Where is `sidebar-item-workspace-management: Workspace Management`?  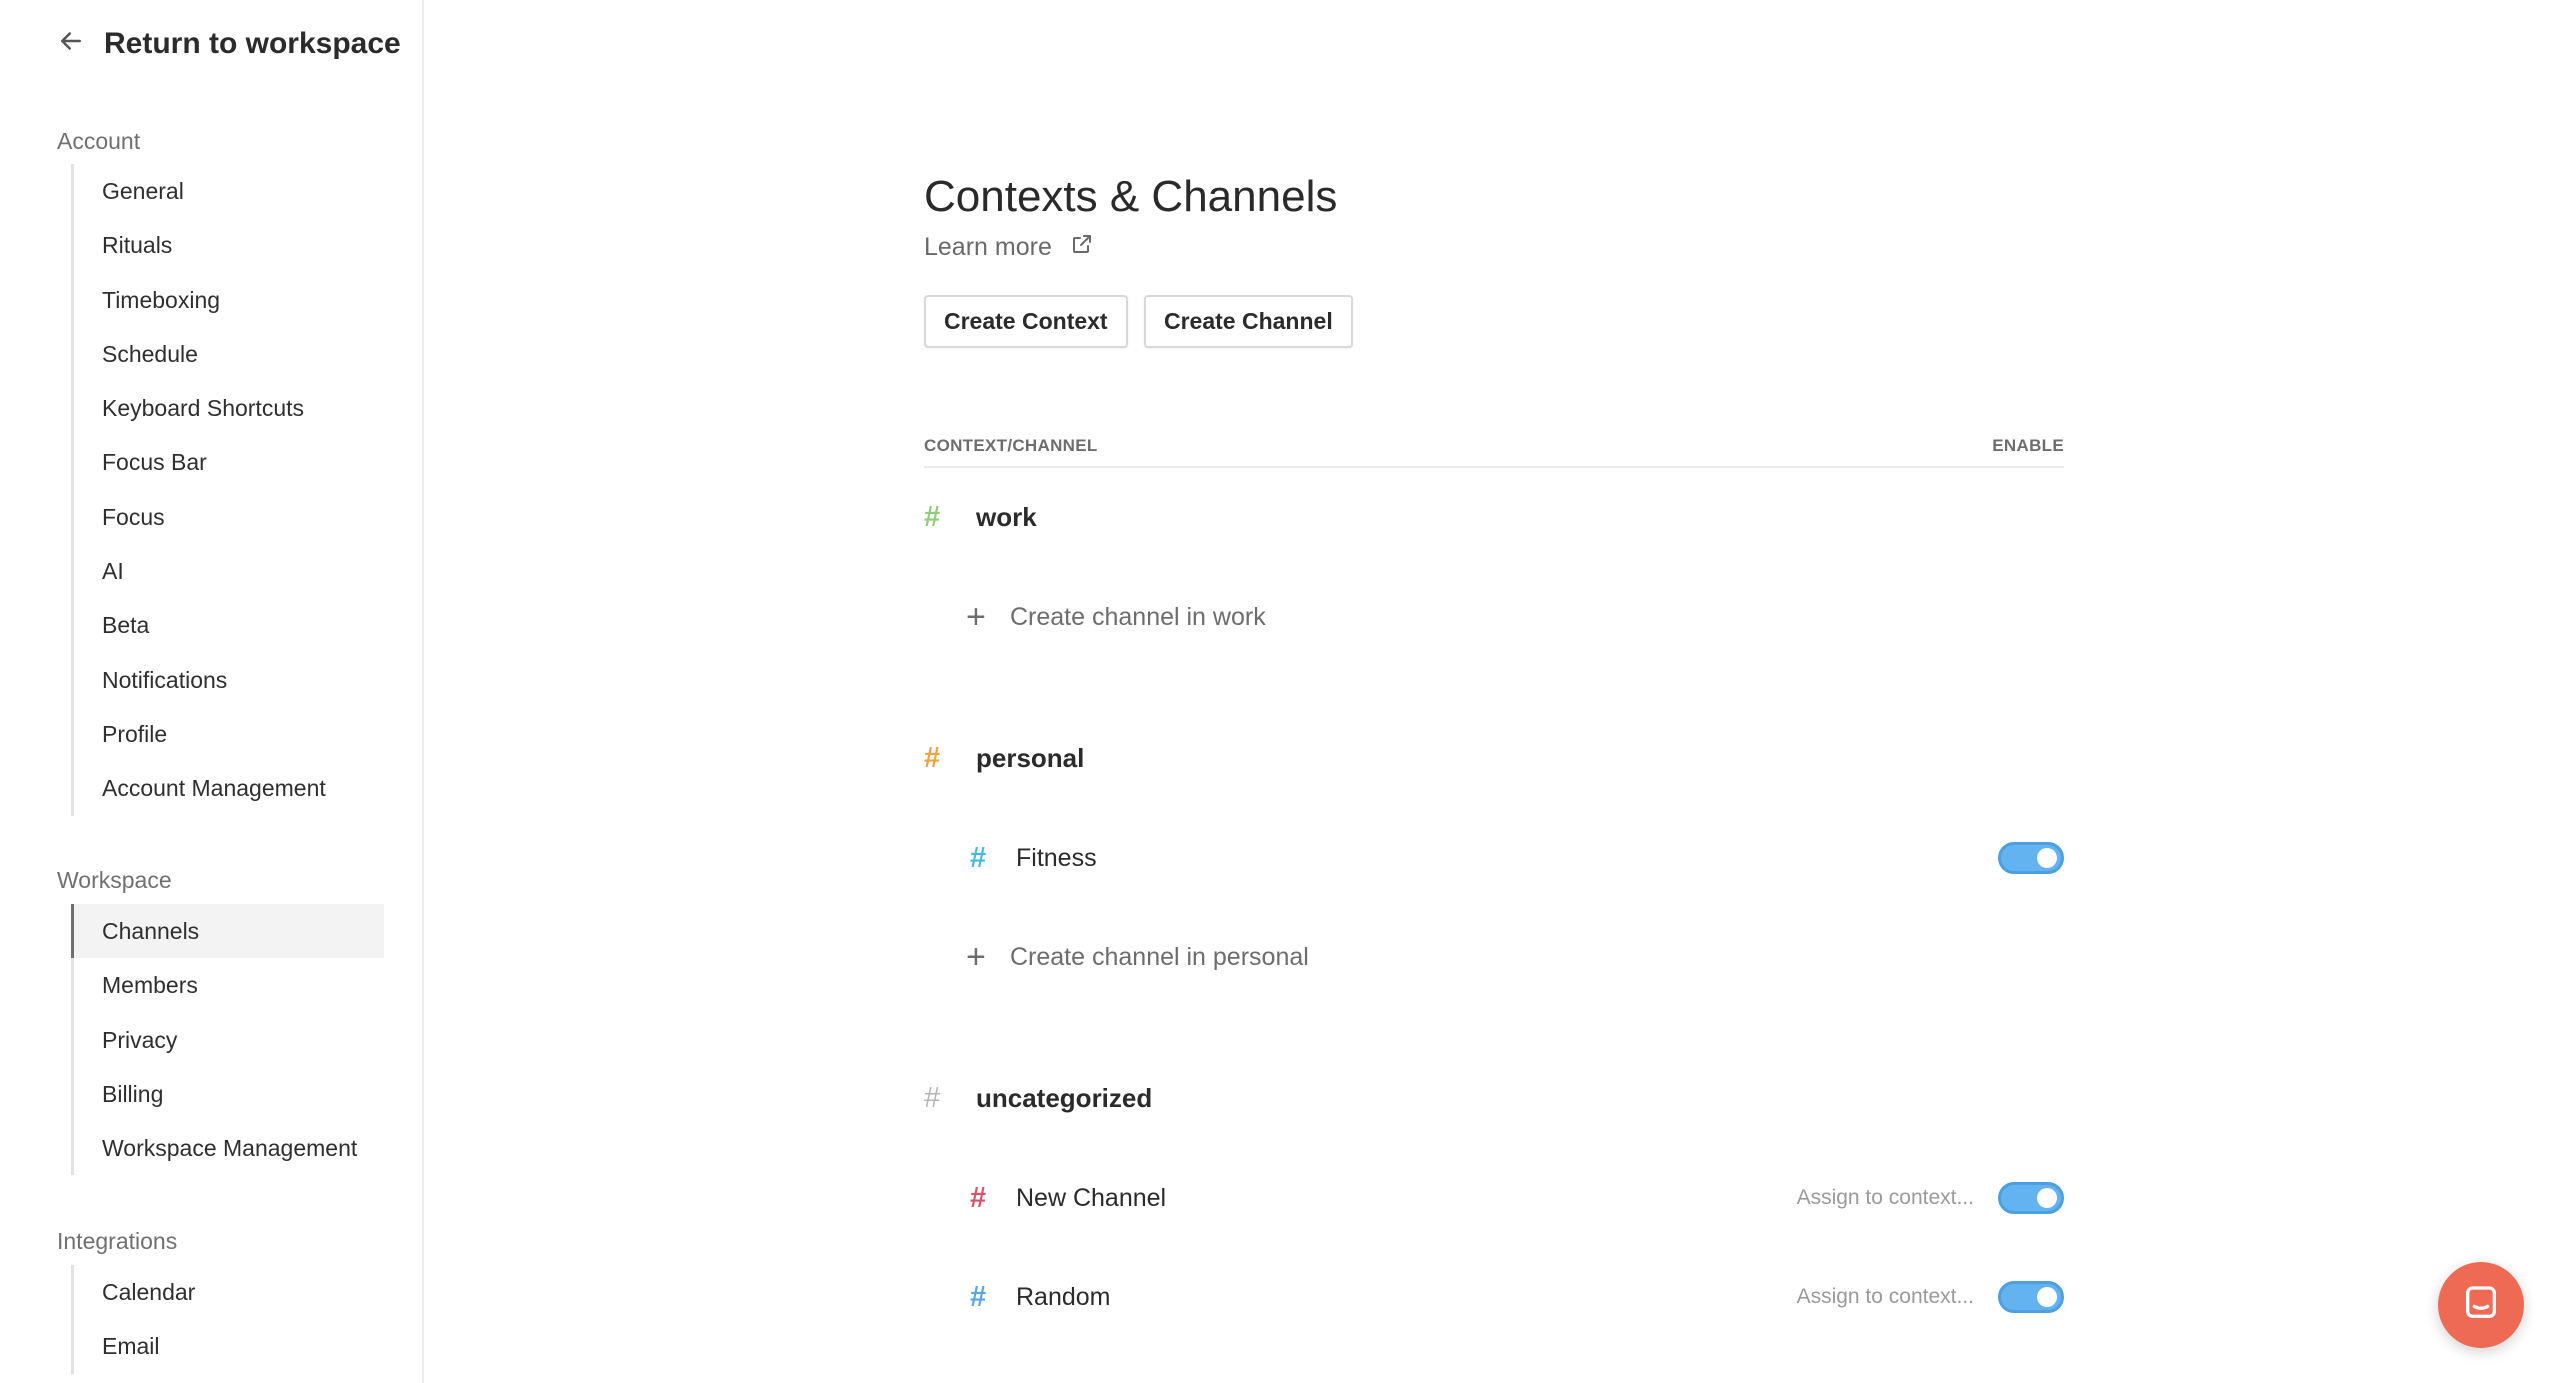
sidebar-item-workspace-management: Workspace Management is located at coordinates (229, 1148).